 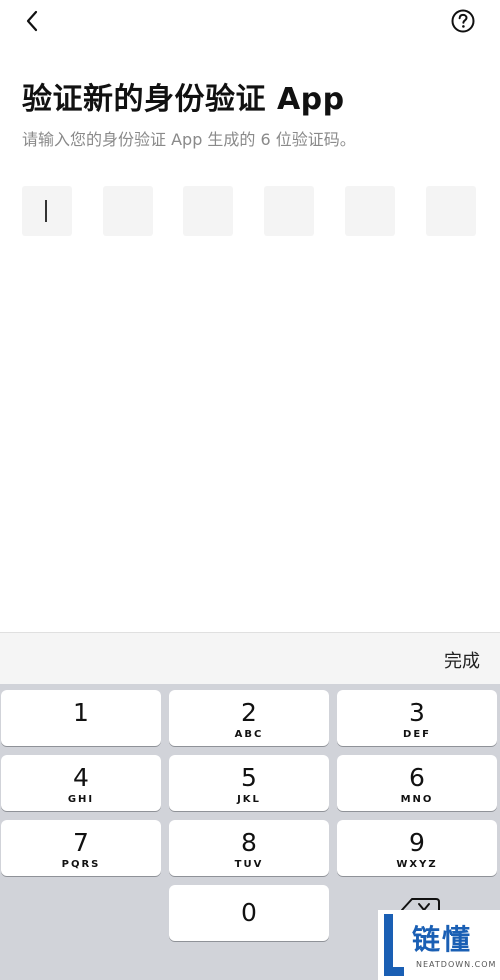 What do you see at coordinates (81, 842) in the screenshot?
I see `key-digit: 7` at bounding box center [81, 842].